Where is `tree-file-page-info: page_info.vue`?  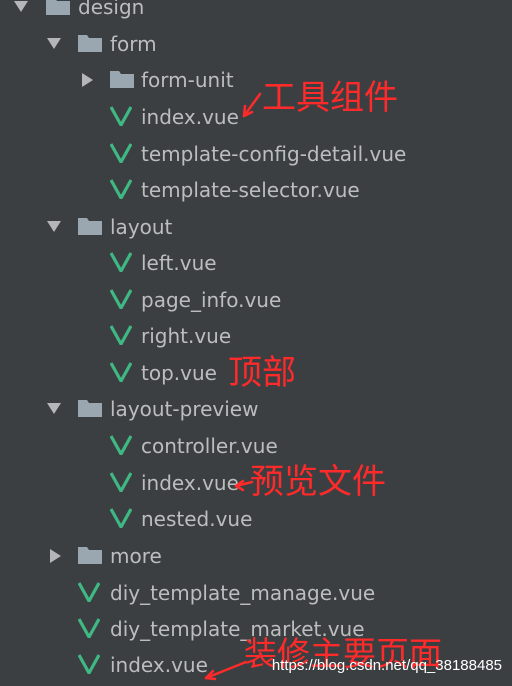
tree-file-page-info: page_info.vue is located at coordinates (256, 301).